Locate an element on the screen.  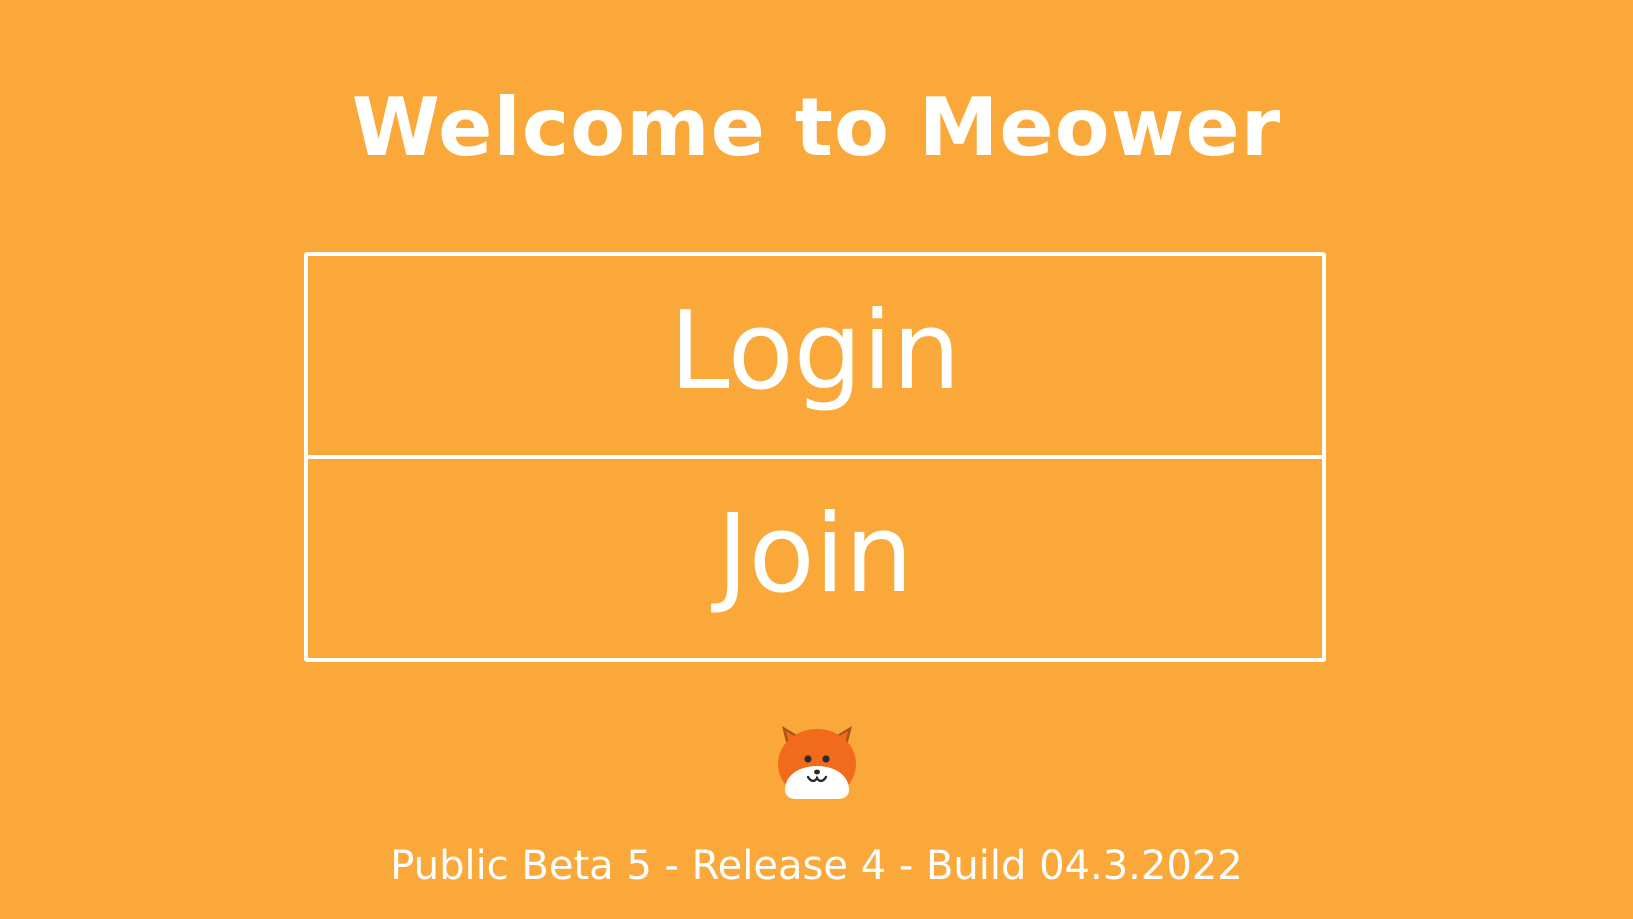
join-button: Join is located at coordinates (815, 558).